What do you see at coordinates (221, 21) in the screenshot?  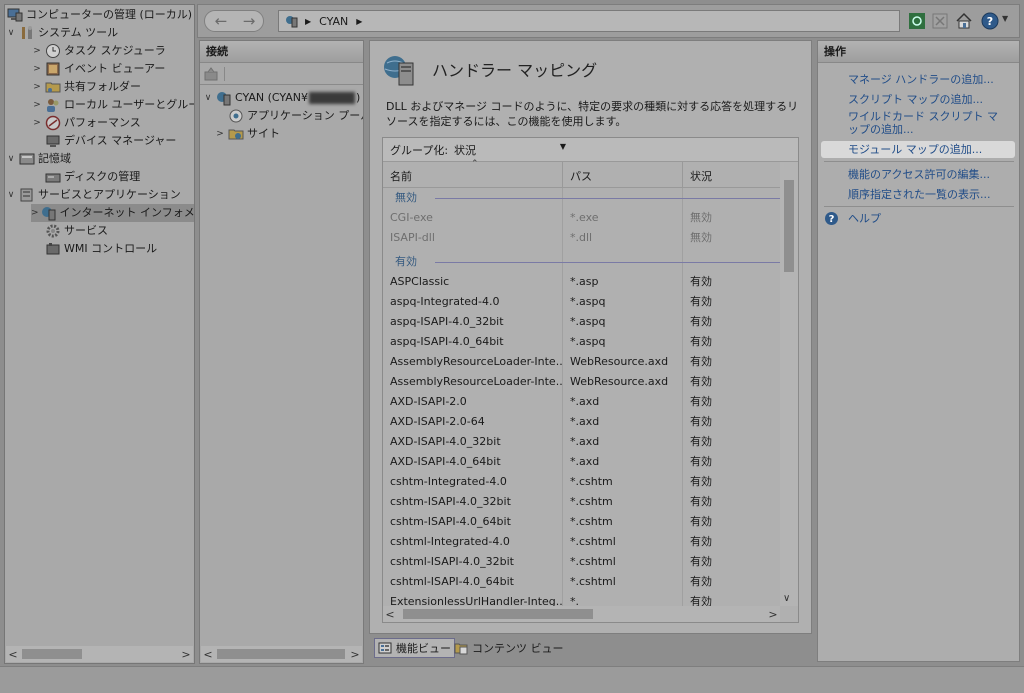 I see `back-arrow-icon: ←` at bounding box center [221, 21].